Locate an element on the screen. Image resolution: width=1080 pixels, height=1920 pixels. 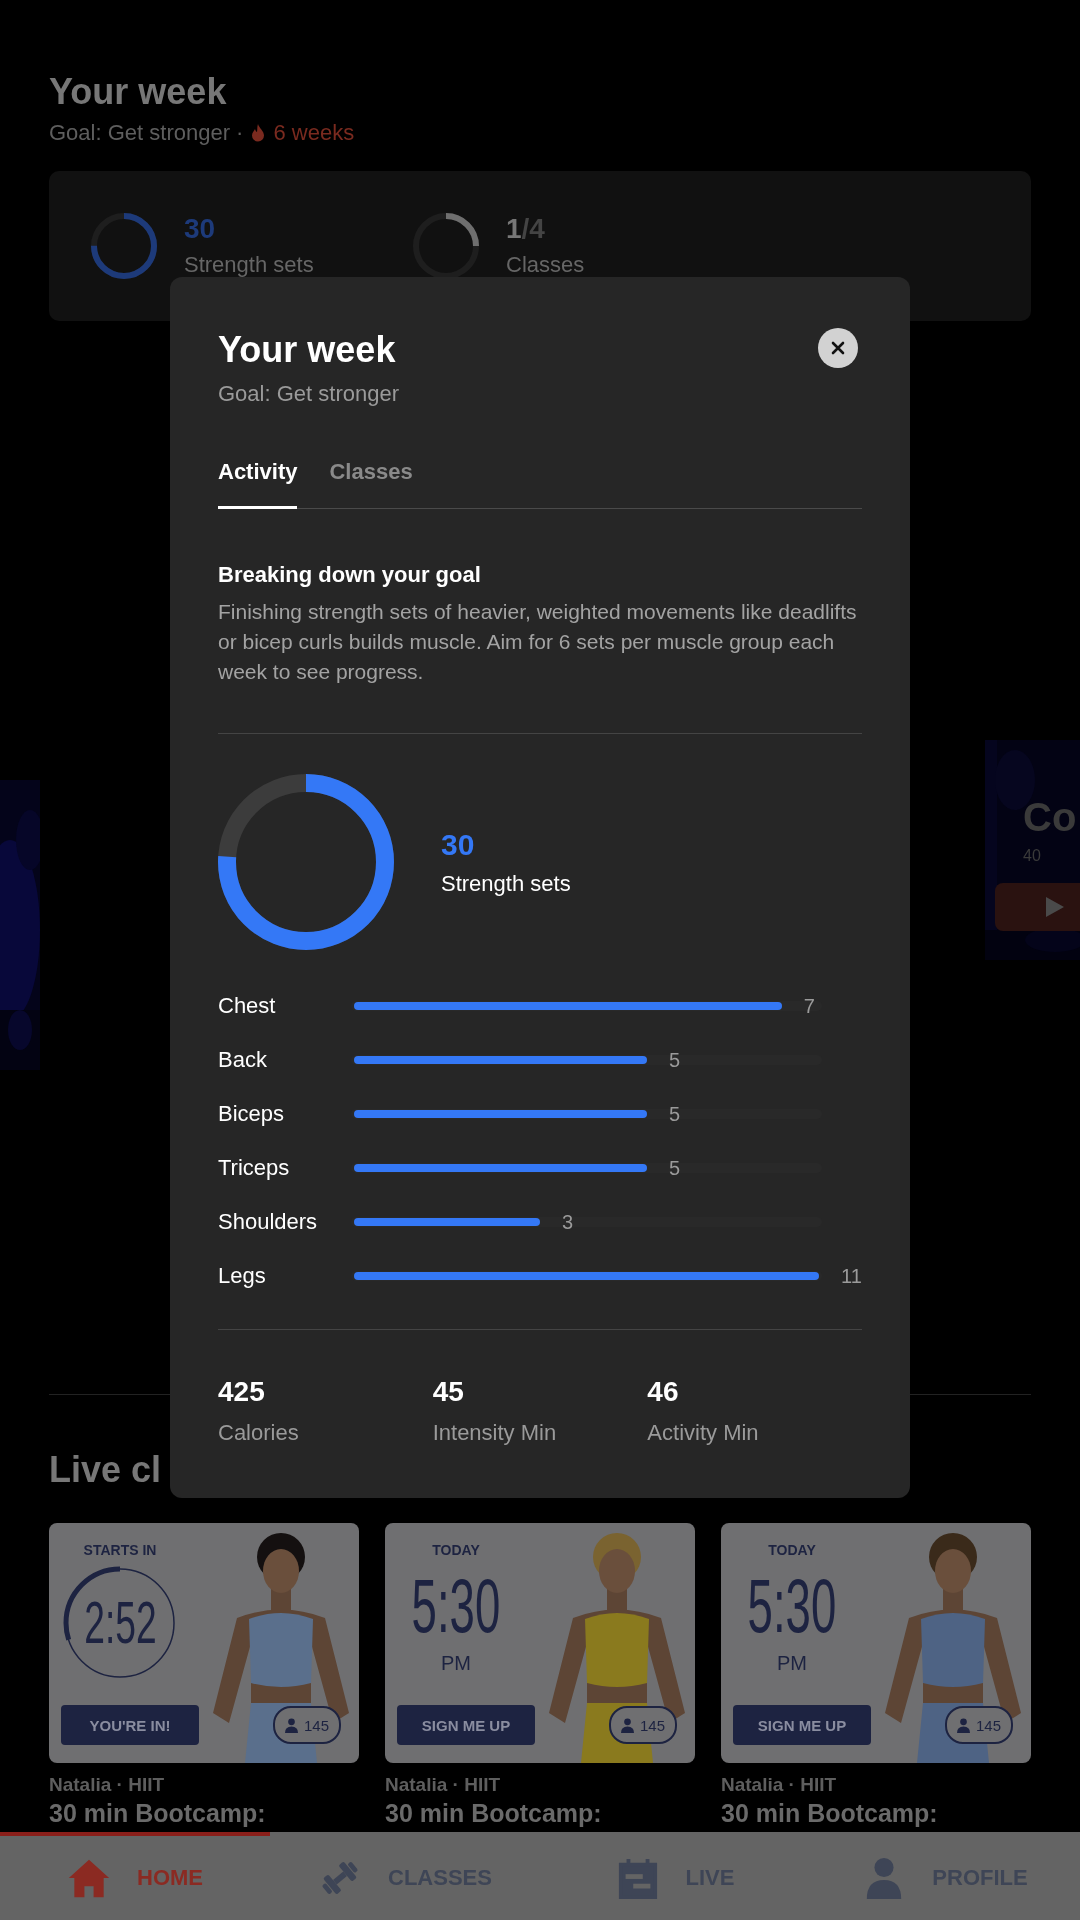
muscle-name: Triceps is located at coordinates (254, 1168).